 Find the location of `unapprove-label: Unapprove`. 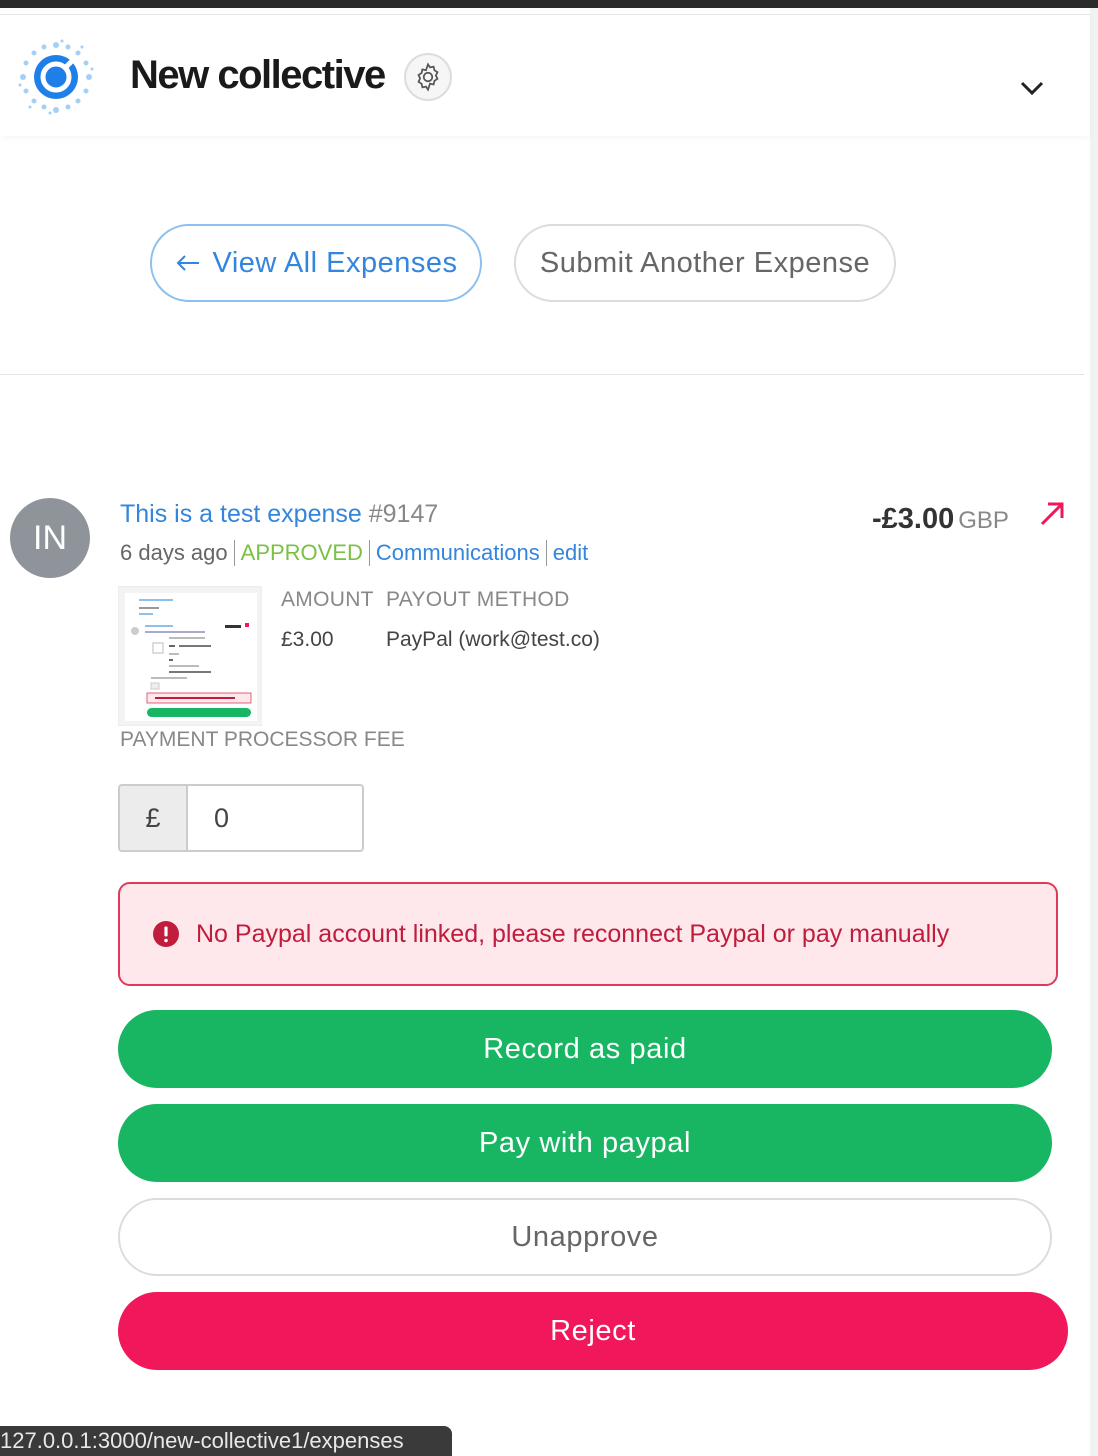

unapprove-label: Unapprove is located at coordinates (585, 1236).